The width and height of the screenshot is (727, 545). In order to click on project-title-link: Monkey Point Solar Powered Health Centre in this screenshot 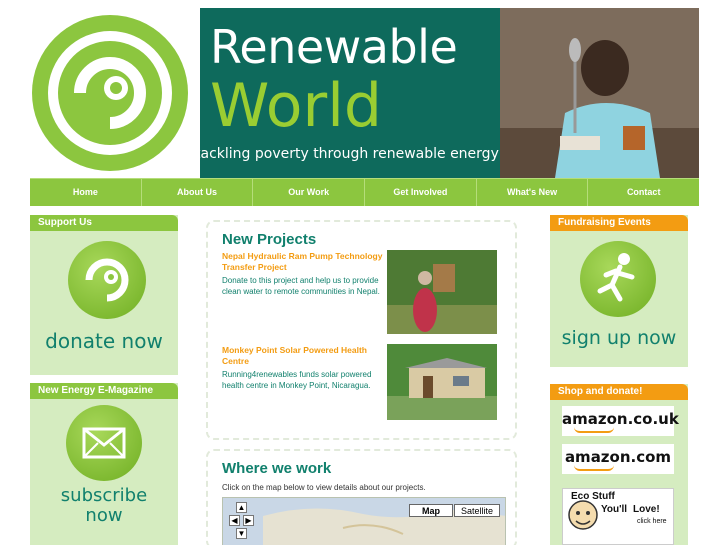, I will do `click(303, 356)`.